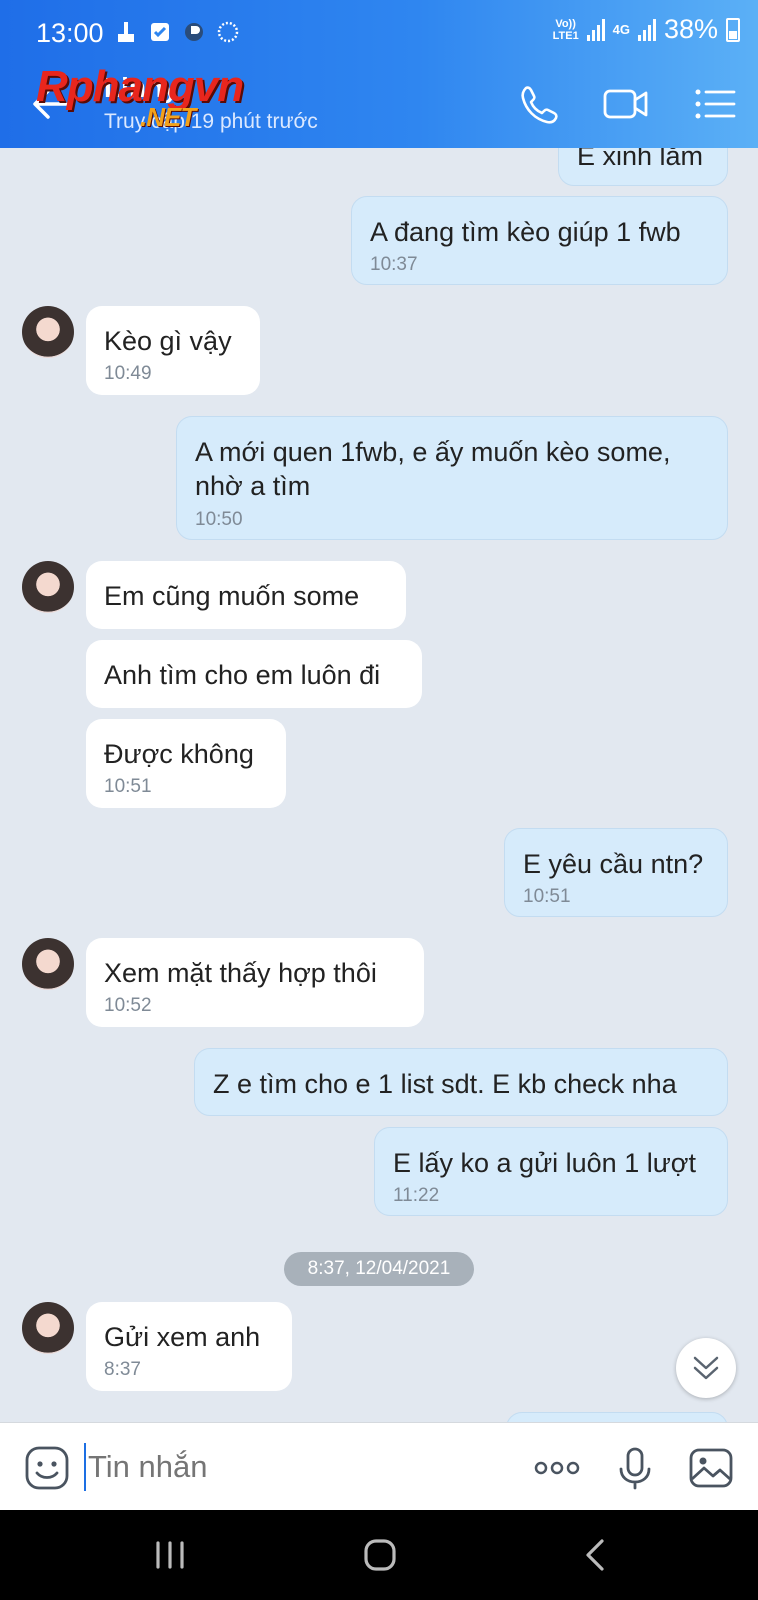 This screenshot has width=758, height=1600. Describe the element at coordinates (617, 1417) in the screenshot. I see `message-bubble-outgoing-partial` at that location.